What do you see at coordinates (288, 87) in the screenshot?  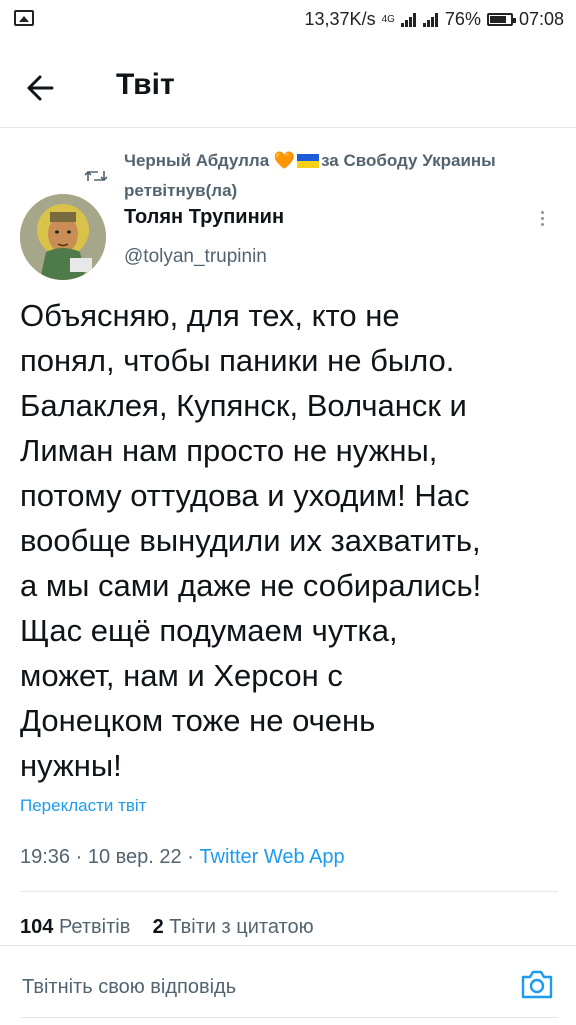 I see `header: Твіт` at bounding box center [288, 87].